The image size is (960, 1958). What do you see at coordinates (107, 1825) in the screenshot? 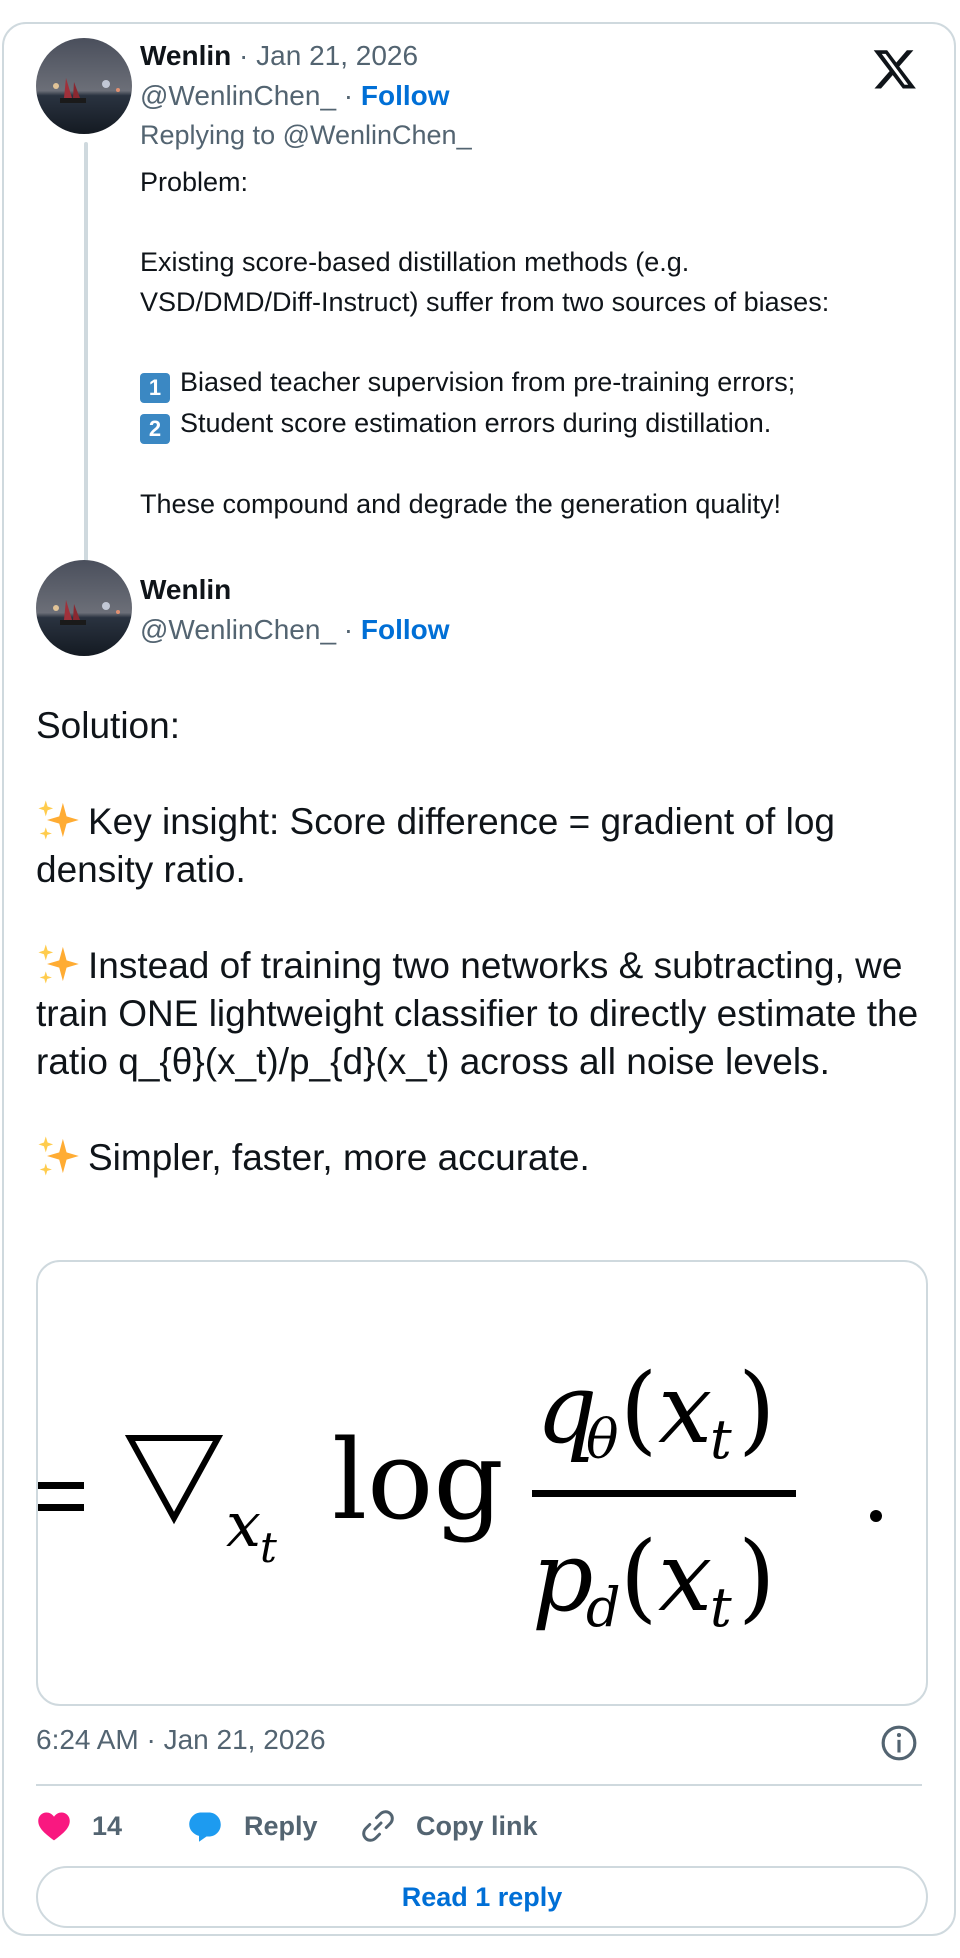
I see `like-count: 14` at bounding box center [107, 1825].